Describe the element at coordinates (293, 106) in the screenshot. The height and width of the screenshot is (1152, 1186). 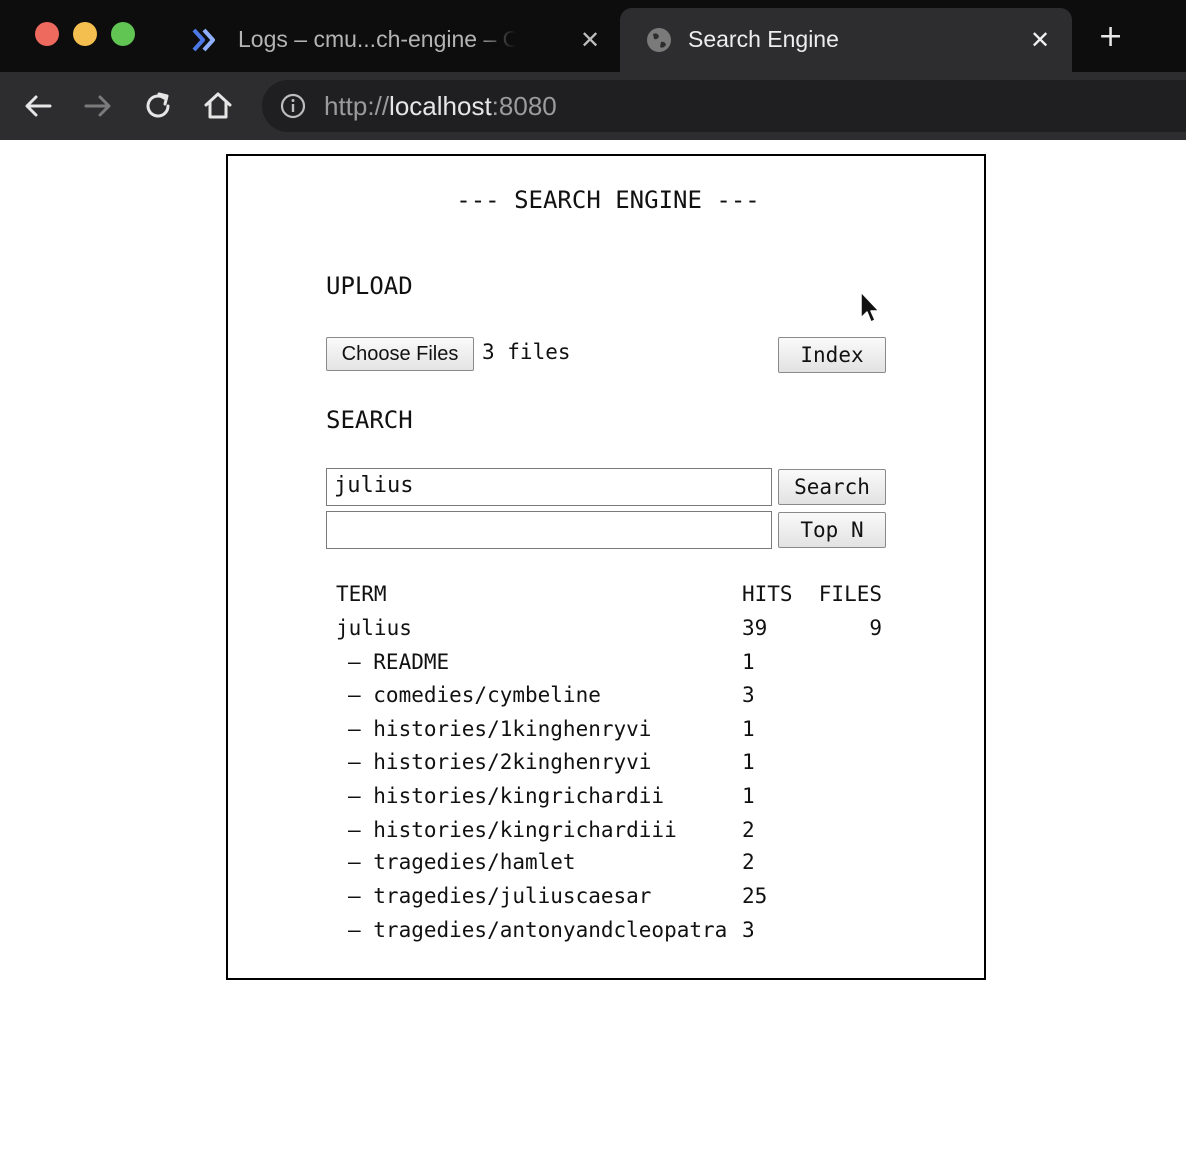
I see `site-info-icon` at that location.